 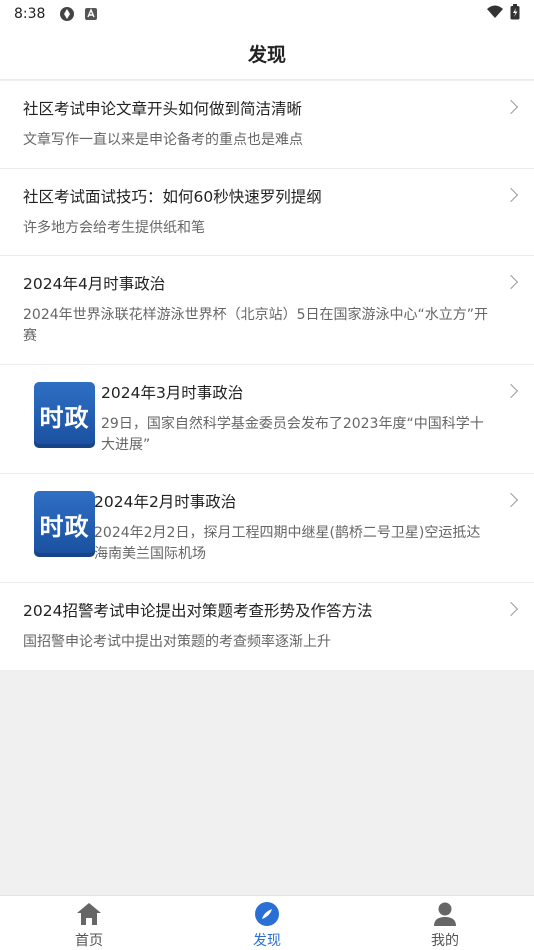 I want to click on article-title: 2024年4月时事政治, so click(x=94, y=284).